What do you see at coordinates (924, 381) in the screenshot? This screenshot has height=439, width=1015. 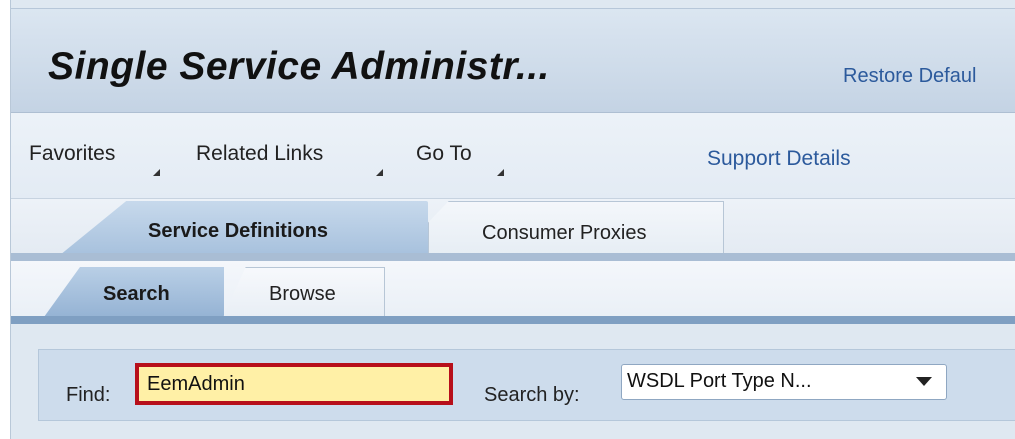 I see `chevron-down-icon` at bounding box center [924, 381].